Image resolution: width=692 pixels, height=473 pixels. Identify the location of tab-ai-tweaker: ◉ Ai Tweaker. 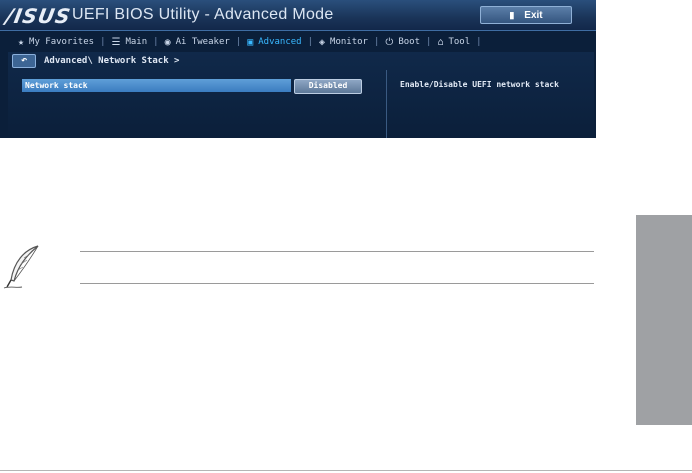
(197, 42).